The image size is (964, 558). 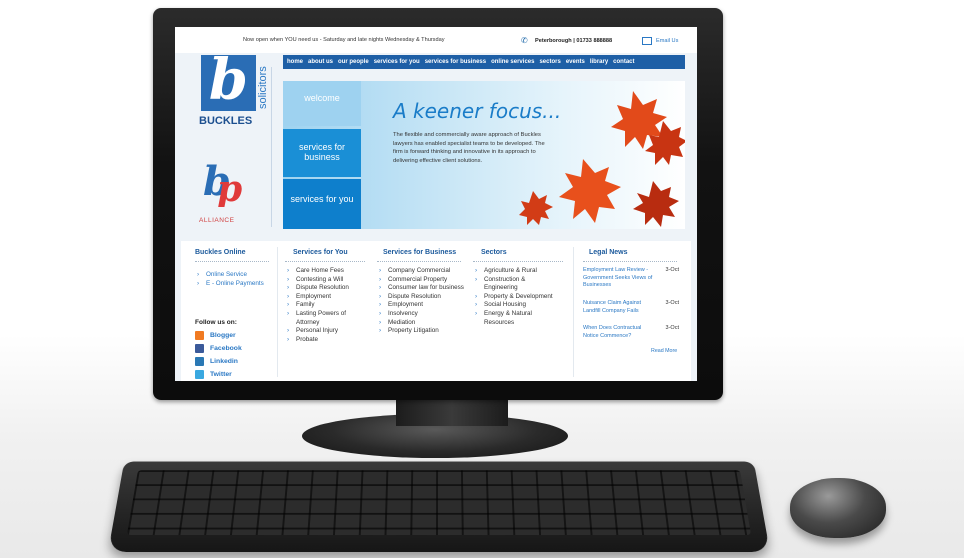 What do you see at coordinates (420, 252) in the screenshot?
I see `services-for-business-heading: Services for Business` at bounding box center [420, 252].